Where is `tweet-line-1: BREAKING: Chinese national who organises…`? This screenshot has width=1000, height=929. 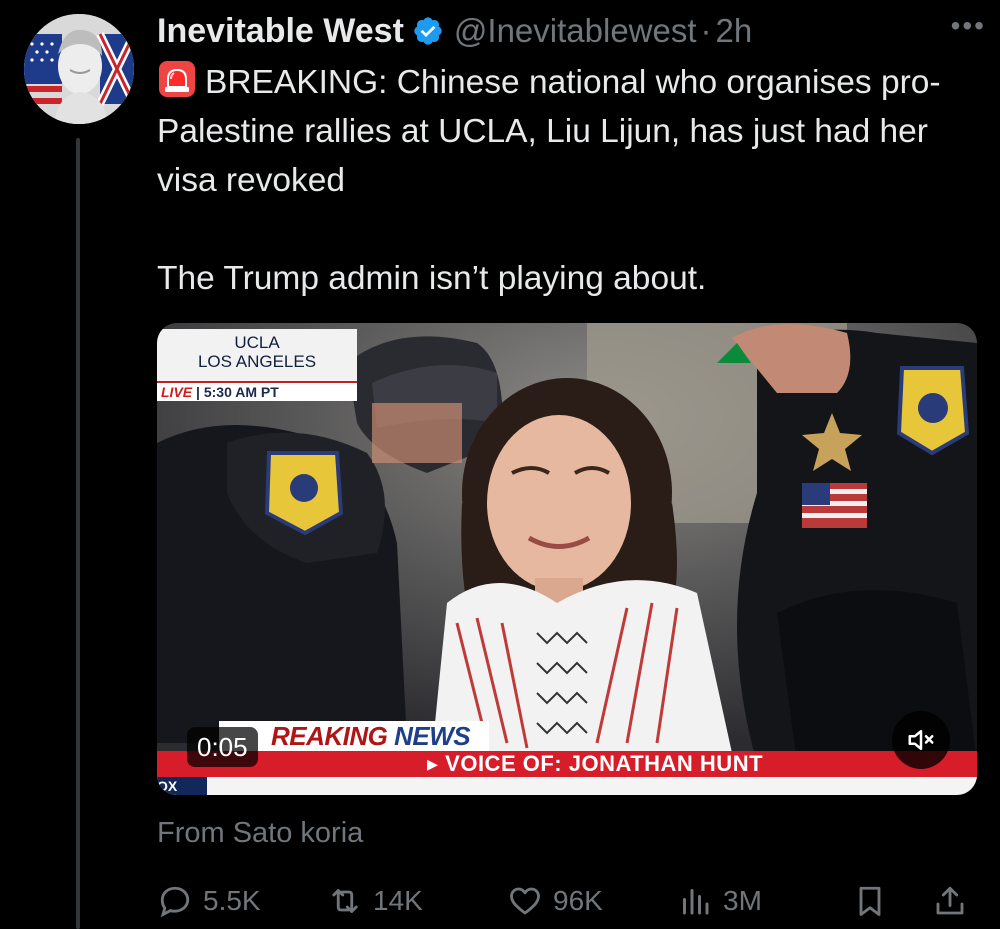 tweet-line-1: BREAKING: Chinese national who organises… is located at coordinates (549, 131).